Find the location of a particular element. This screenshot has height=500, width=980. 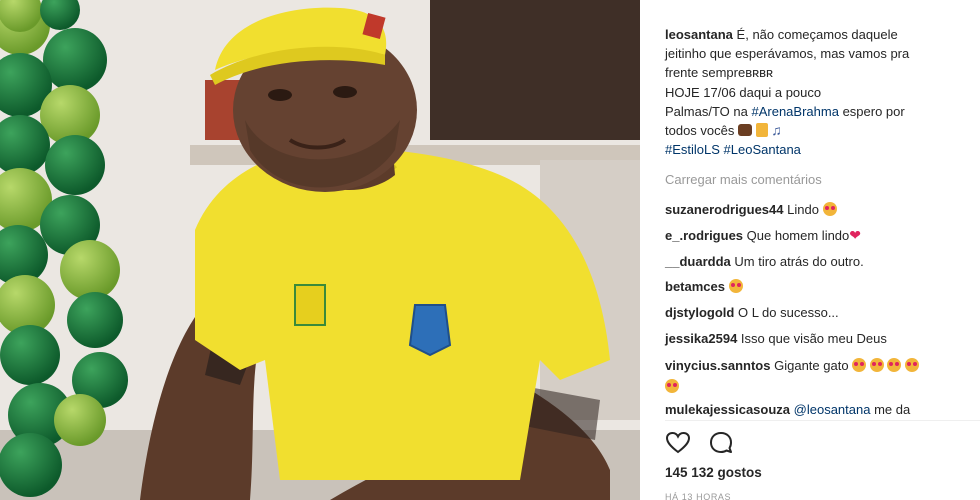

comment-text: Um tiro atrás do outro. is located at coordinates (799, 261).